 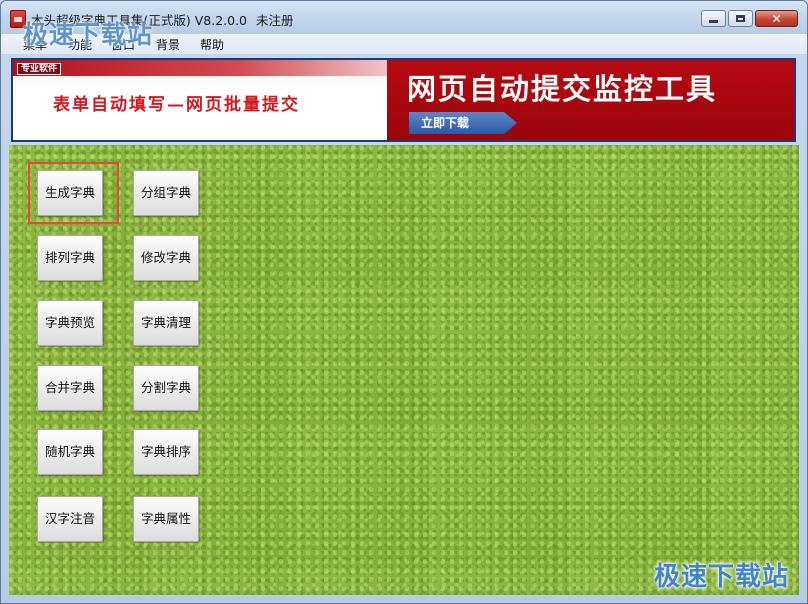 What do you see at coordinates (168, 44) in the screenshot?
I see `menu-item-background: 背景` at bounding box center [168, 44].